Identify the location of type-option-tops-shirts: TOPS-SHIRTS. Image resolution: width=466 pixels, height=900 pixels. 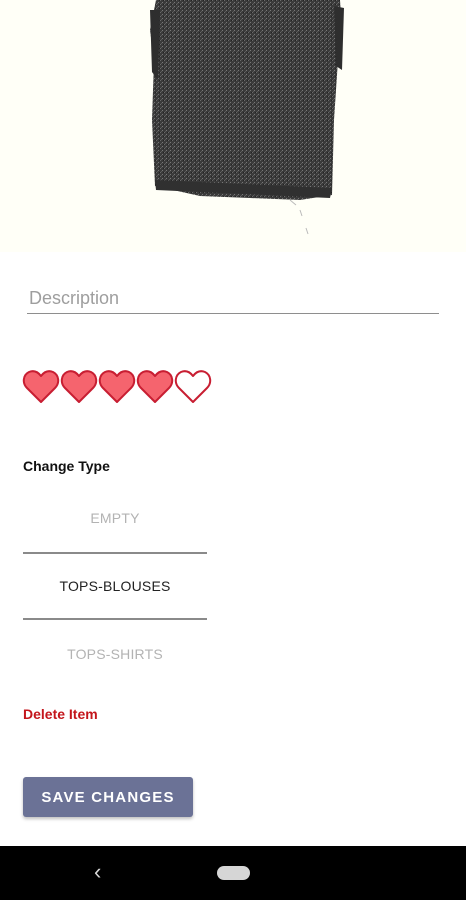
(115, 654).